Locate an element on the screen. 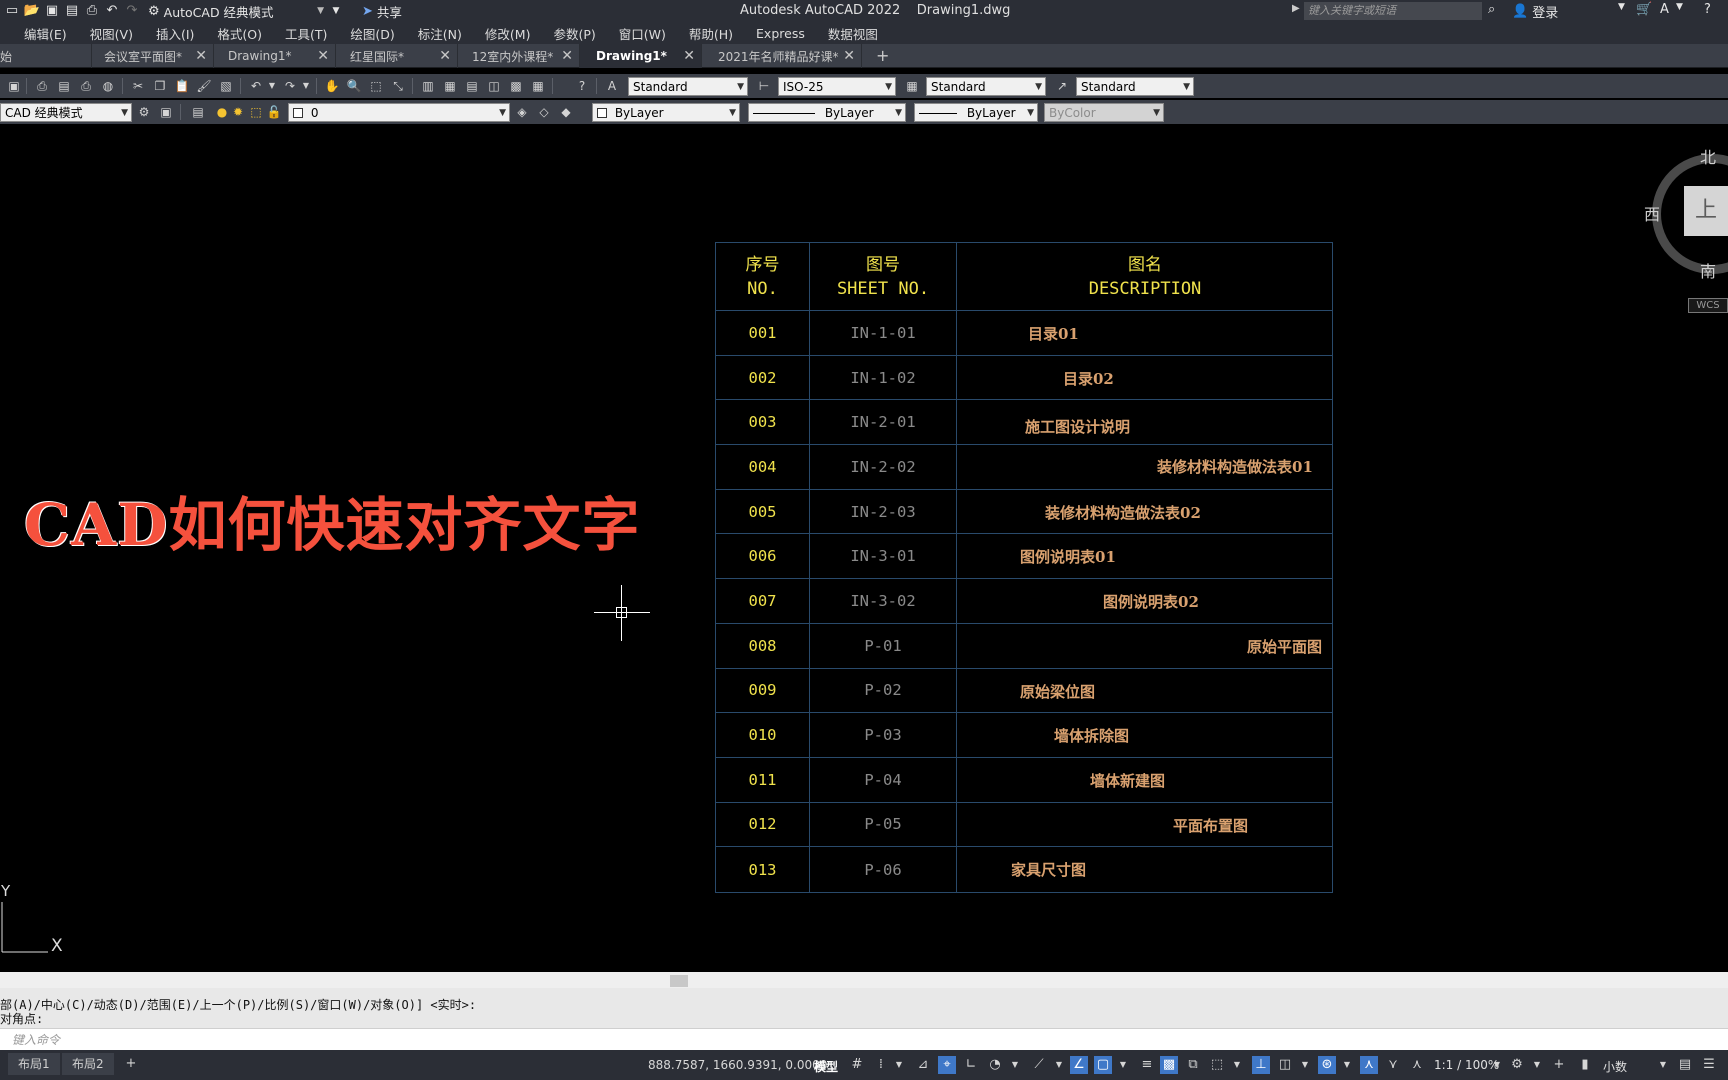 This screenshot has width=1728, height=1080. redo-dropdown-icon: ▼ is located at coordinates (306, 86).